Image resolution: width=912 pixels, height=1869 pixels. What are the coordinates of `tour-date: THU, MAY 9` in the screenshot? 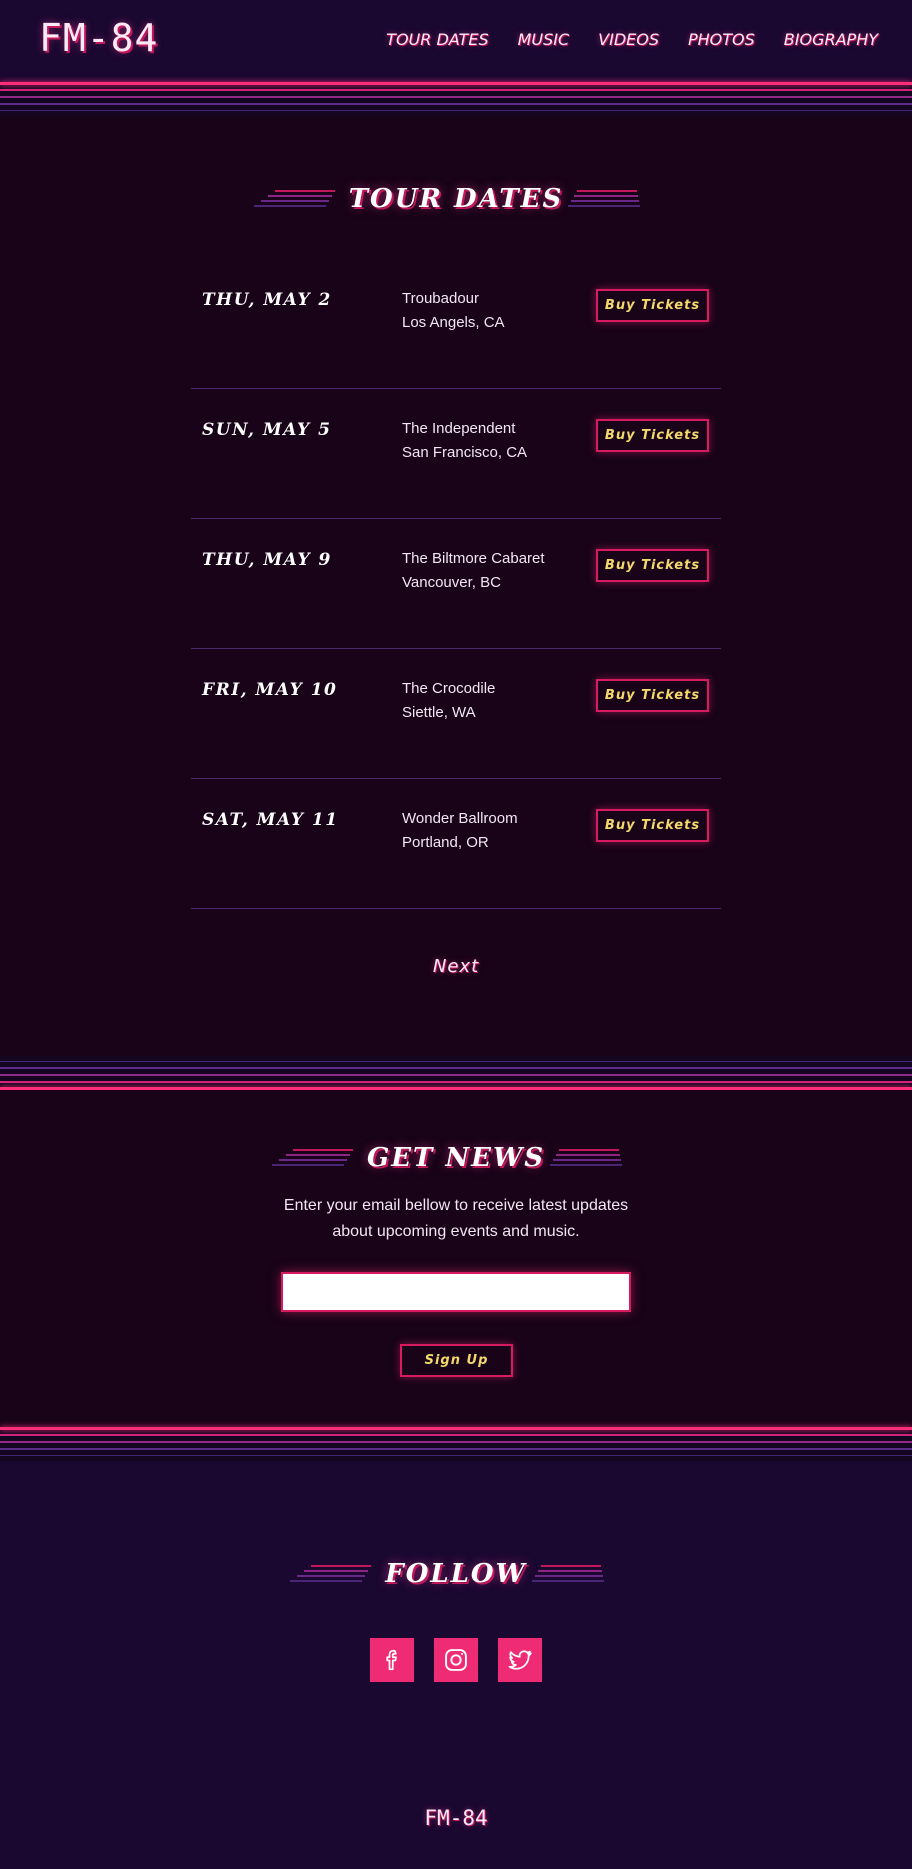 It's located at (267, 560).